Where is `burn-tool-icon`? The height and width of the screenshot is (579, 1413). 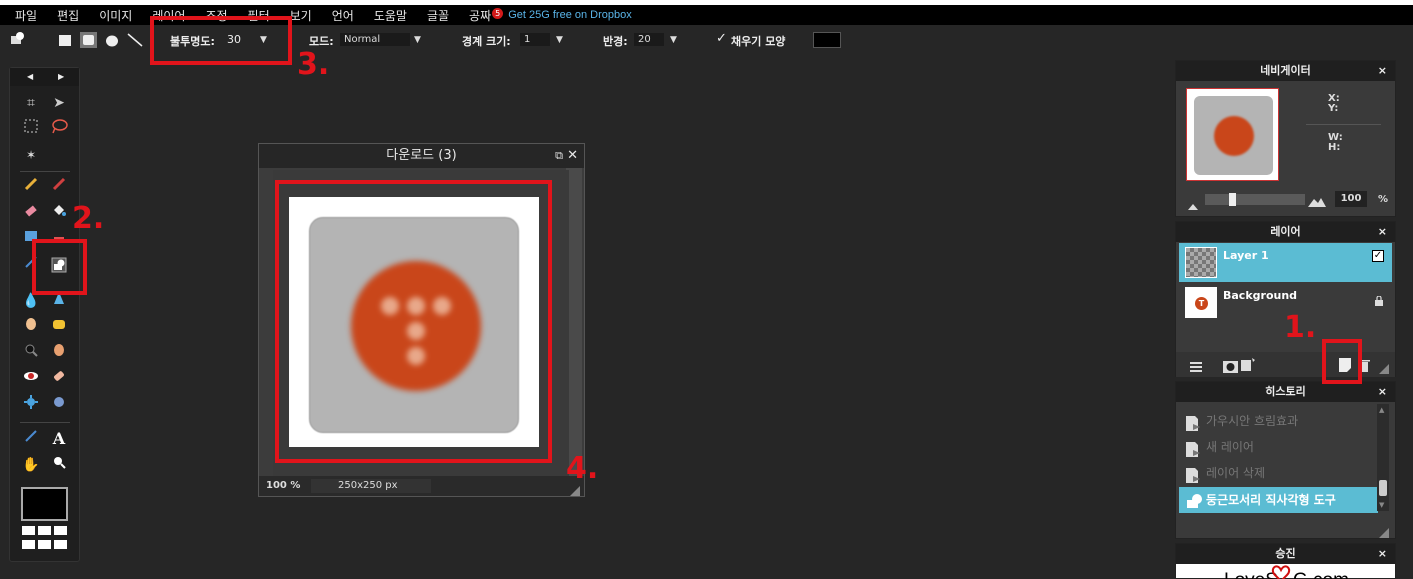 burn-tool-icon is located at coordinates (59, 353).